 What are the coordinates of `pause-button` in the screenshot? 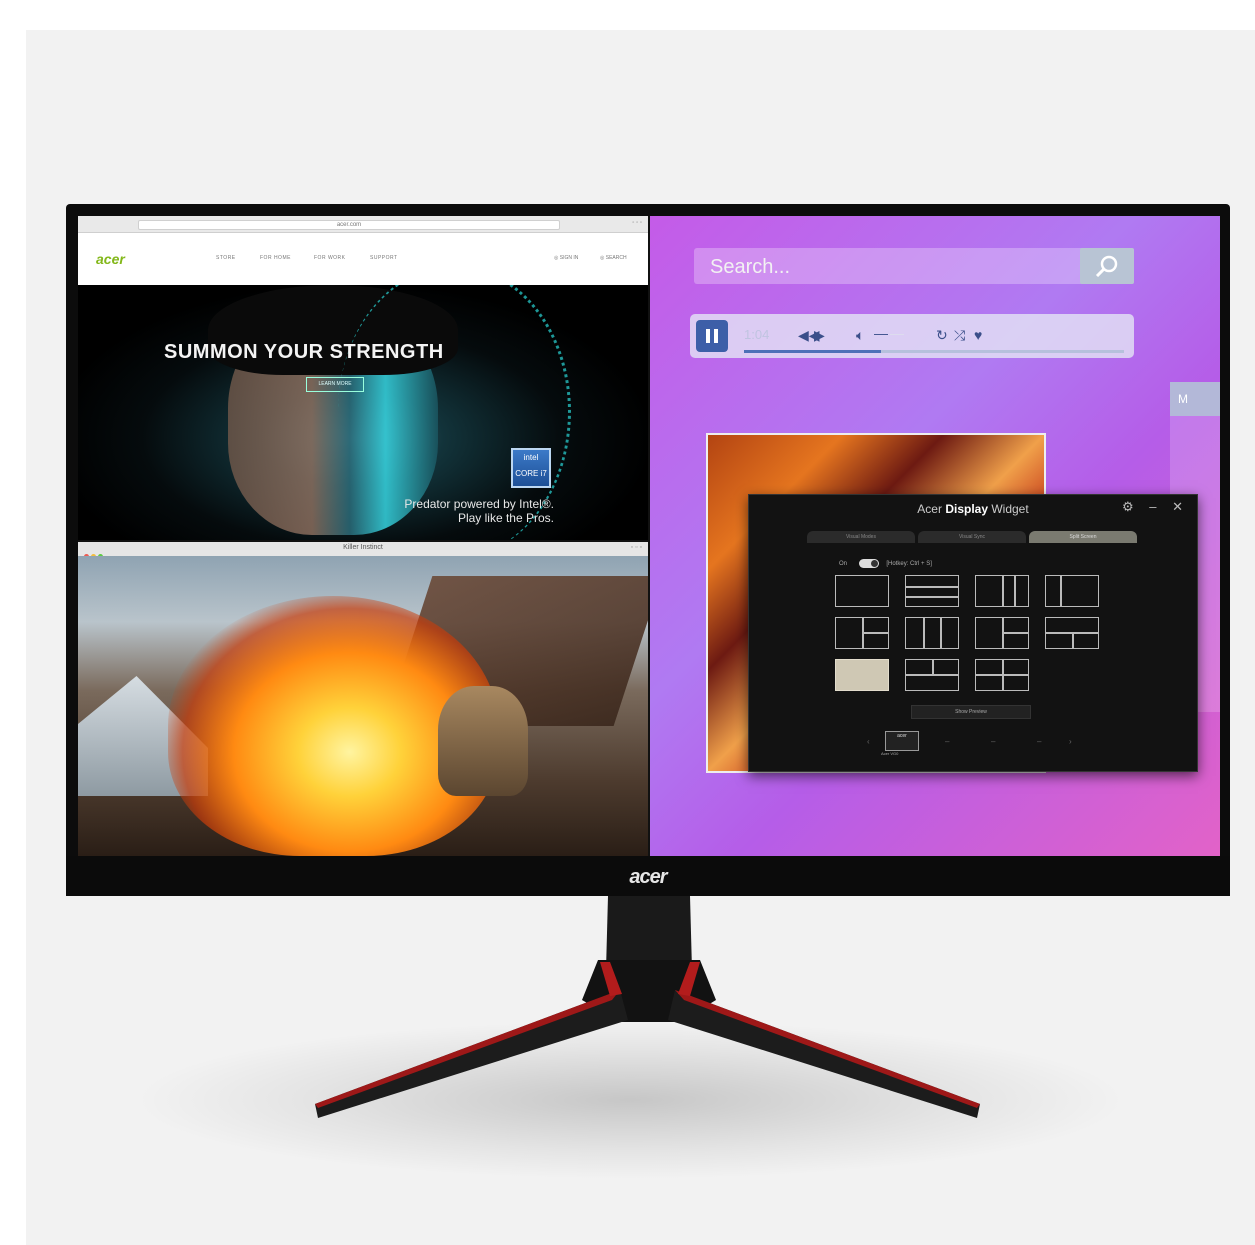 It's located at (712, 336).